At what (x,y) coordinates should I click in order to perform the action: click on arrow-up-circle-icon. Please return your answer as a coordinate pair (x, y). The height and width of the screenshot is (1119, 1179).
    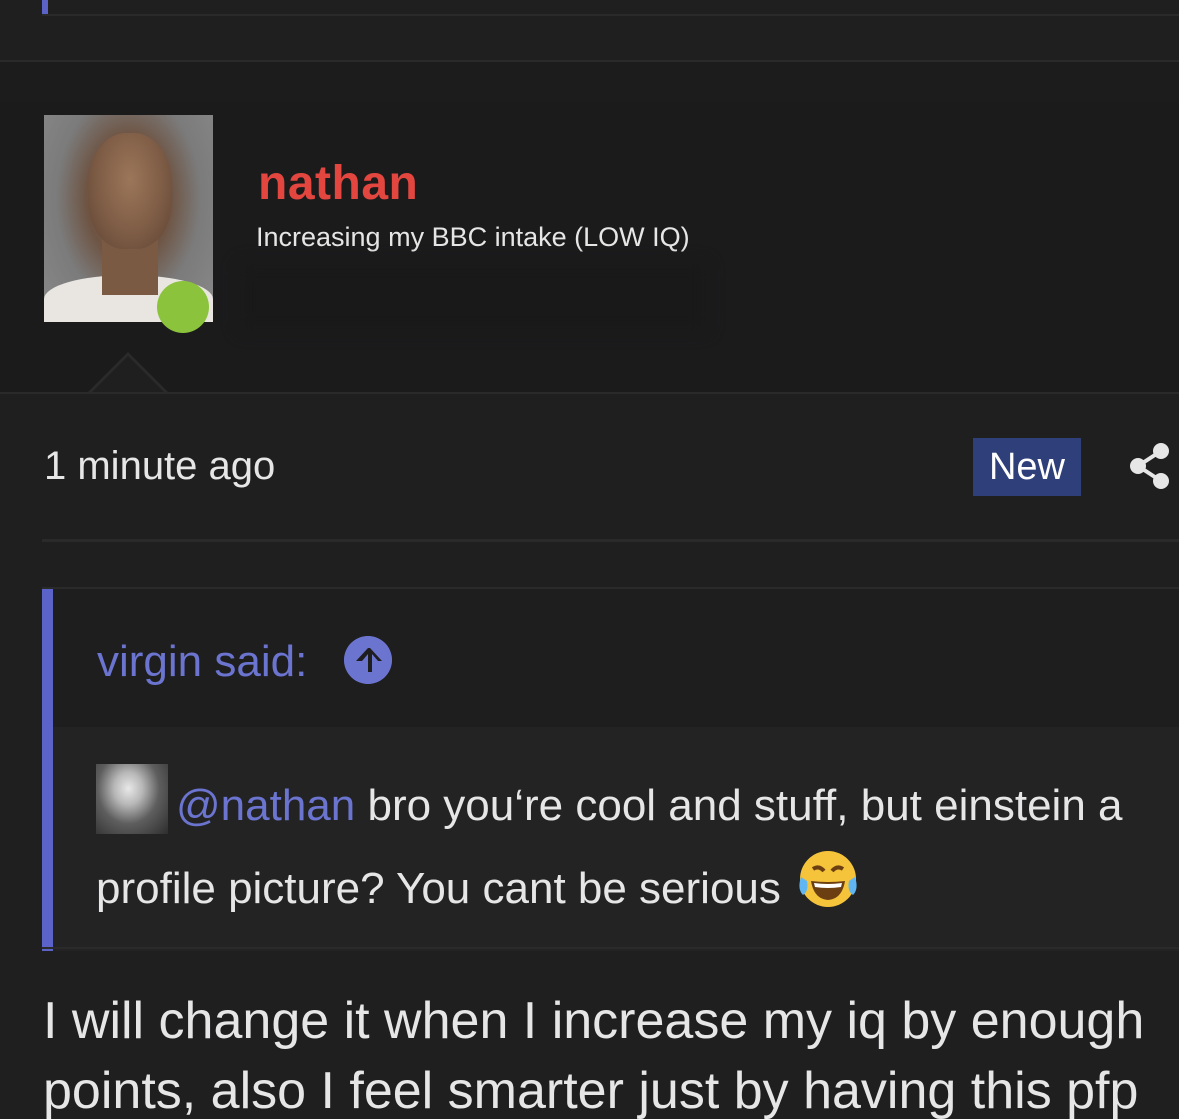
    Looking at the image, I should click on (368, 660).